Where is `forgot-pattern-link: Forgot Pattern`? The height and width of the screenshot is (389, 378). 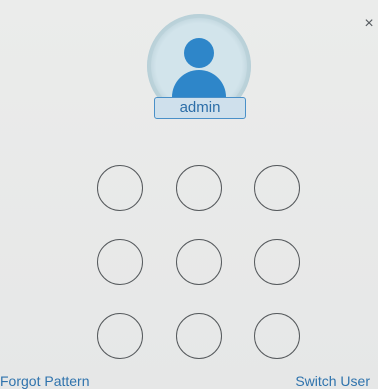
forgot-pattern-link: Forgot Pattern is located at coordinates (45, 381).